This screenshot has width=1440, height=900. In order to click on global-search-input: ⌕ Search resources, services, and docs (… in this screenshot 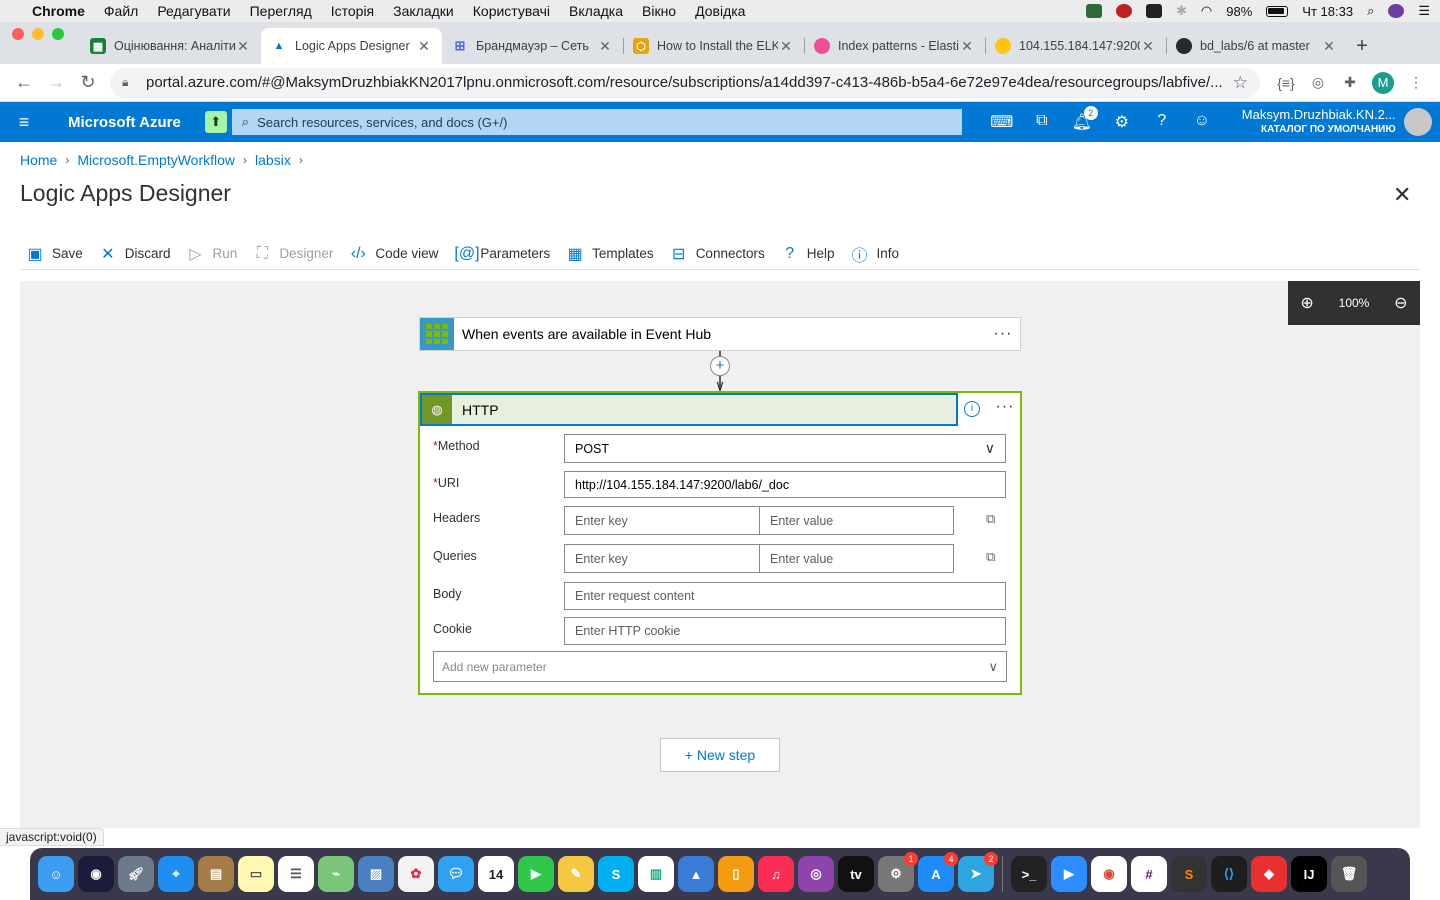, I will do `click(596, 122)`.